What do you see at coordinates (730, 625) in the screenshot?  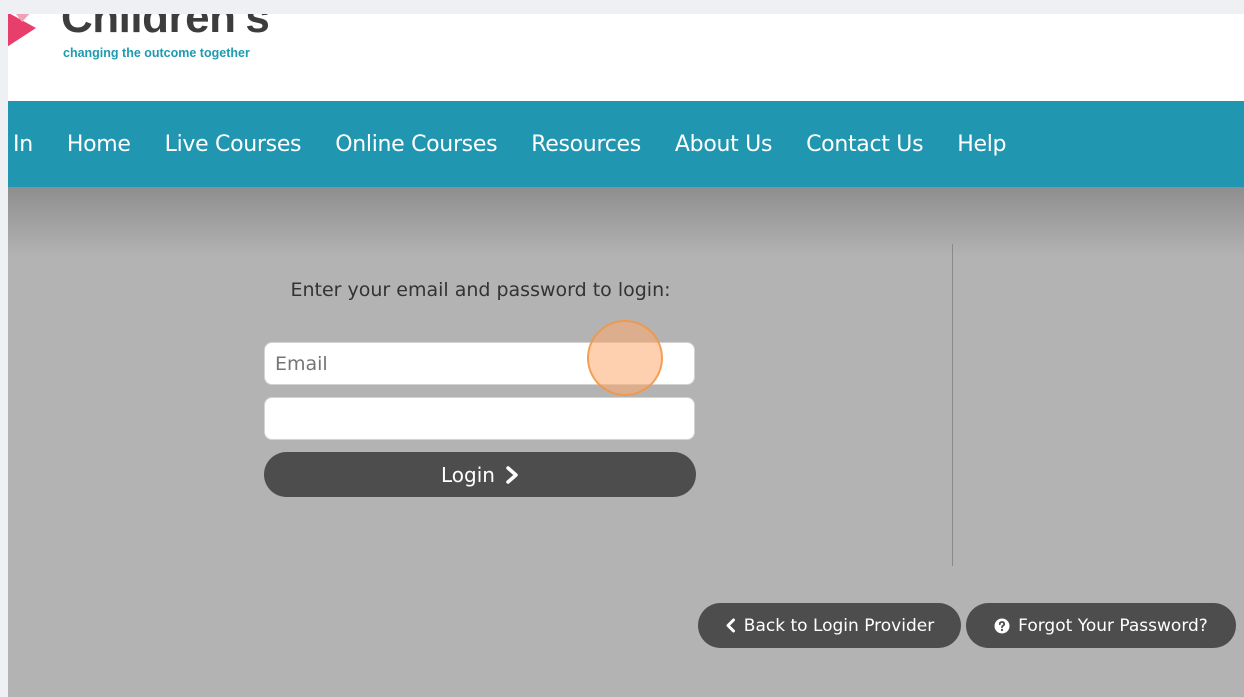 I see `chevron-left-icon` at bounding box center [730, 625].